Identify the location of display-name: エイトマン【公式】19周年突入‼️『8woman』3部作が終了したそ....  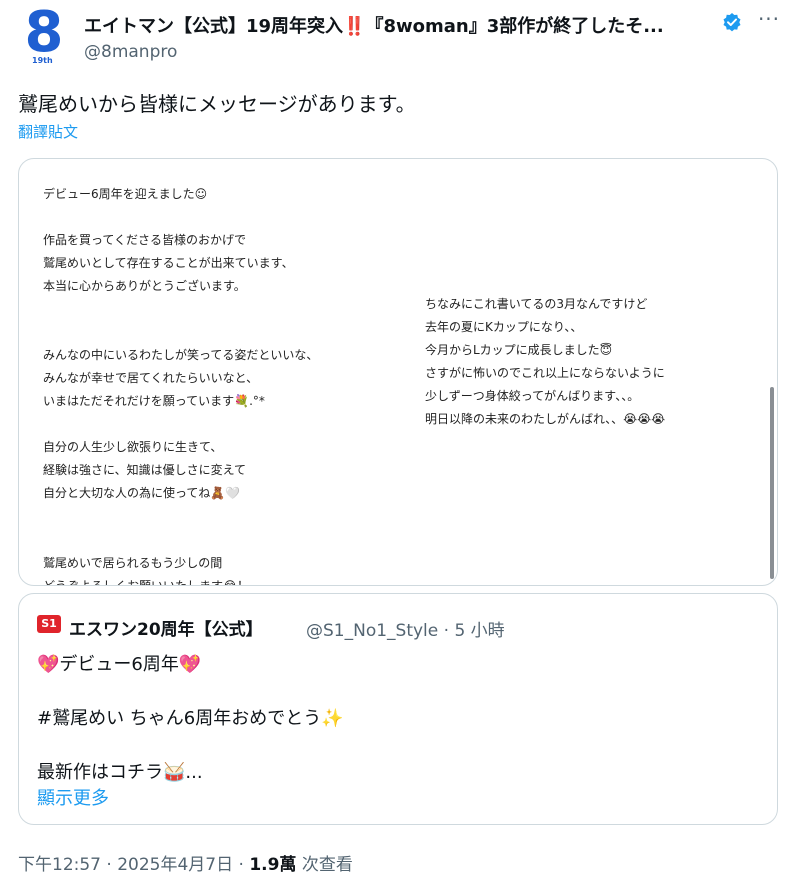
(374, 25).